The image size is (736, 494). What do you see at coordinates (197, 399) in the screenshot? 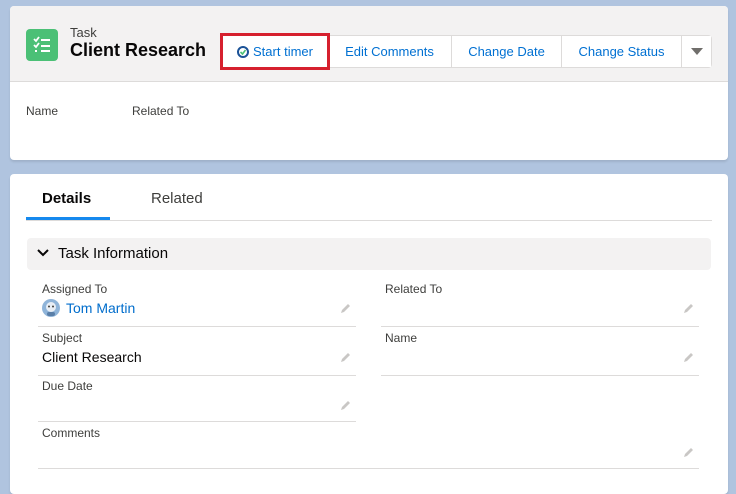
I see `field-due-date: Due Date` at bounding box center [197, 399].